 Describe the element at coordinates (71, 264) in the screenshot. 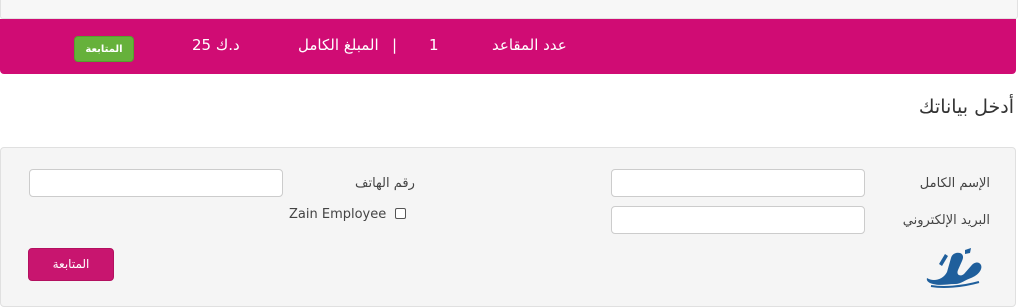

I see `submit-continue-button: المتابعة` at that location.